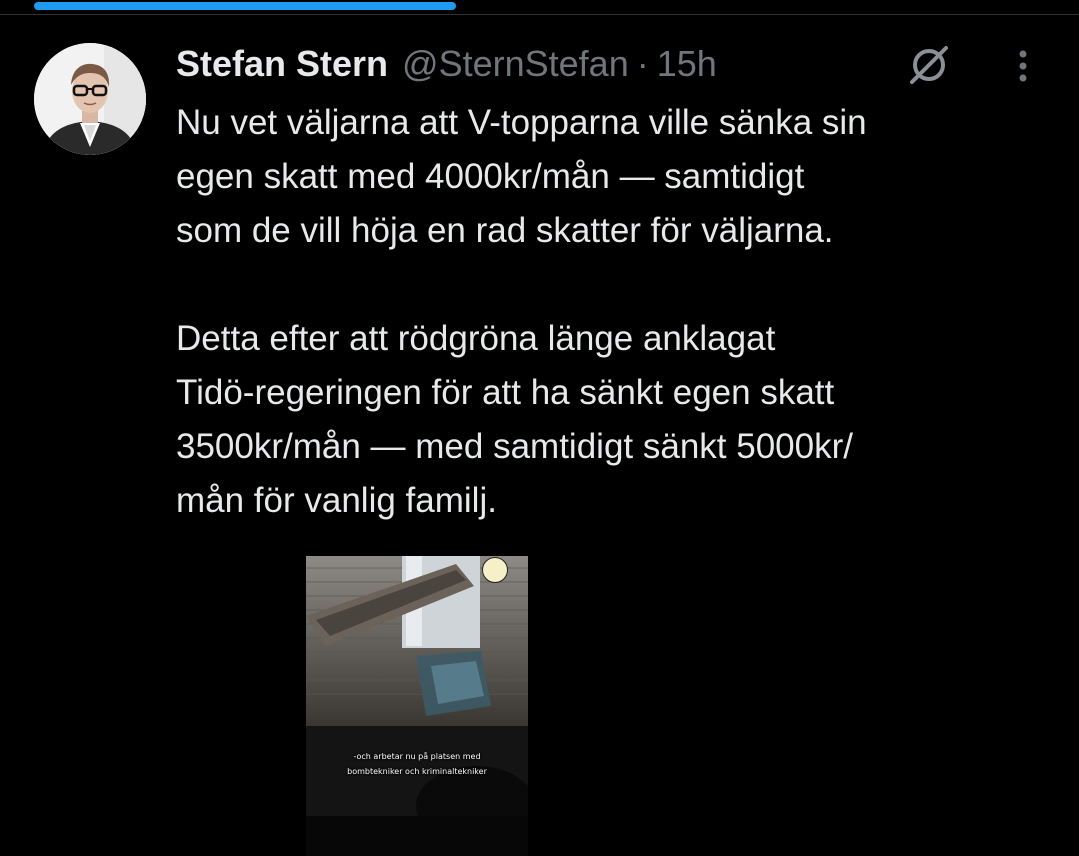  What do you see at coordinates (495, 570) in the screenshot?
I see `media-badge-icon` at bounding box center [495, 570].